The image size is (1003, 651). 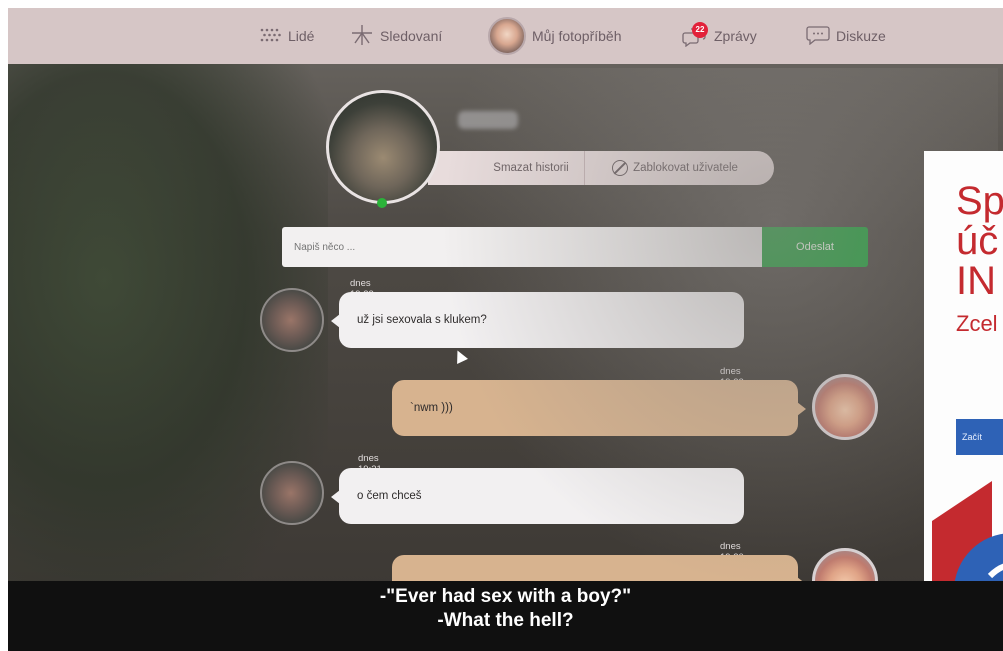 I want to click on nav-people-label: Lidé, so click(x=301, y=36).